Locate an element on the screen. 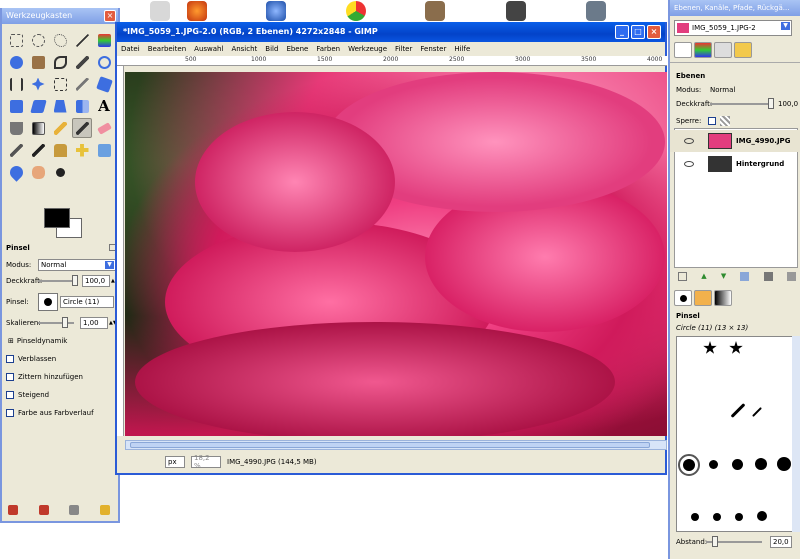 The width and height of the screenshot is (800, 559). brush-circle-selected is located at coordinates (689, 465).